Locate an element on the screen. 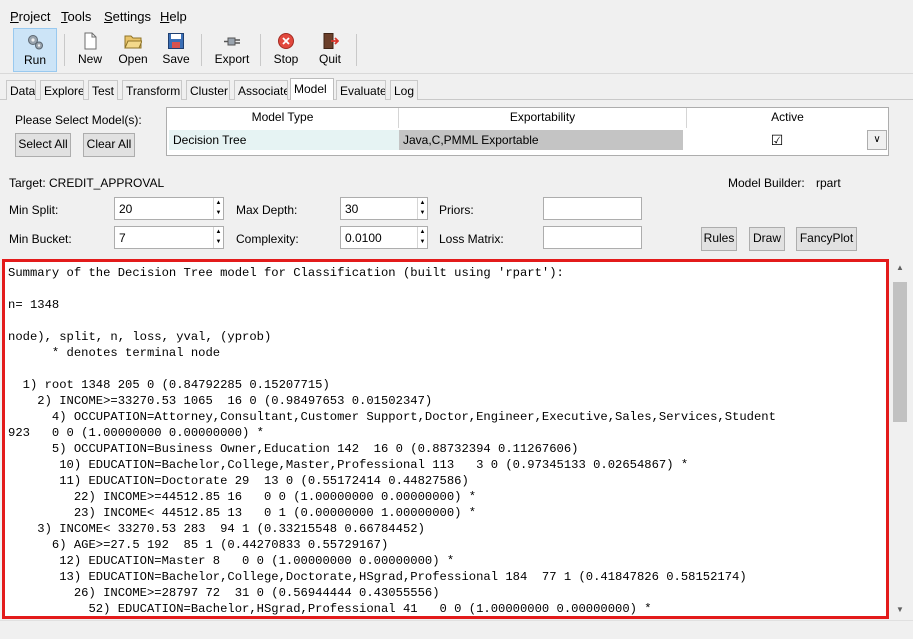 The width and height of the screenshot is (913, 639). loss-matrix-input is located at coordinates (592, 237).